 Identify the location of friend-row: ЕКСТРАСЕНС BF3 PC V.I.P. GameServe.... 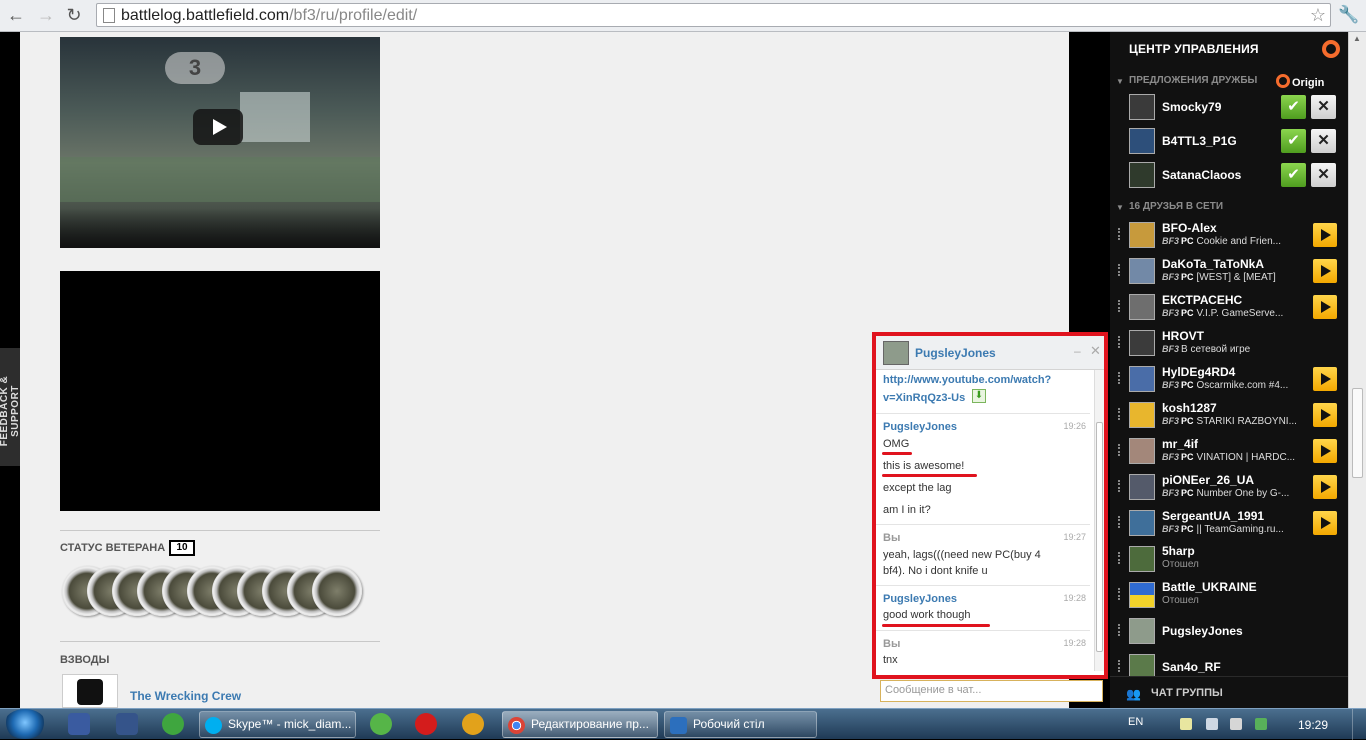
(1229, 307).